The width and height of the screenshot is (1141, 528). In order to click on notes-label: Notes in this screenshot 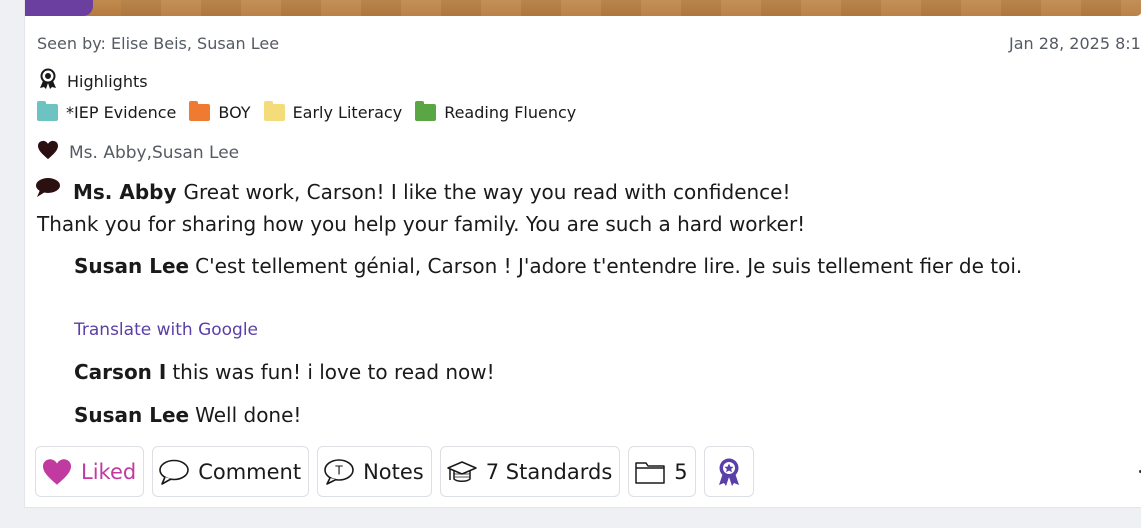, I will do `click(393, 471)`.